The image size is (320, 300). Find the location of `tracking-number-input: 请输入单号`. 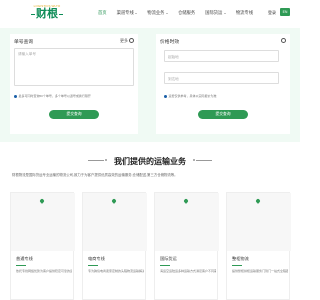

tracking-number-input: 请输入单号 is located at coordinates (74, 67).